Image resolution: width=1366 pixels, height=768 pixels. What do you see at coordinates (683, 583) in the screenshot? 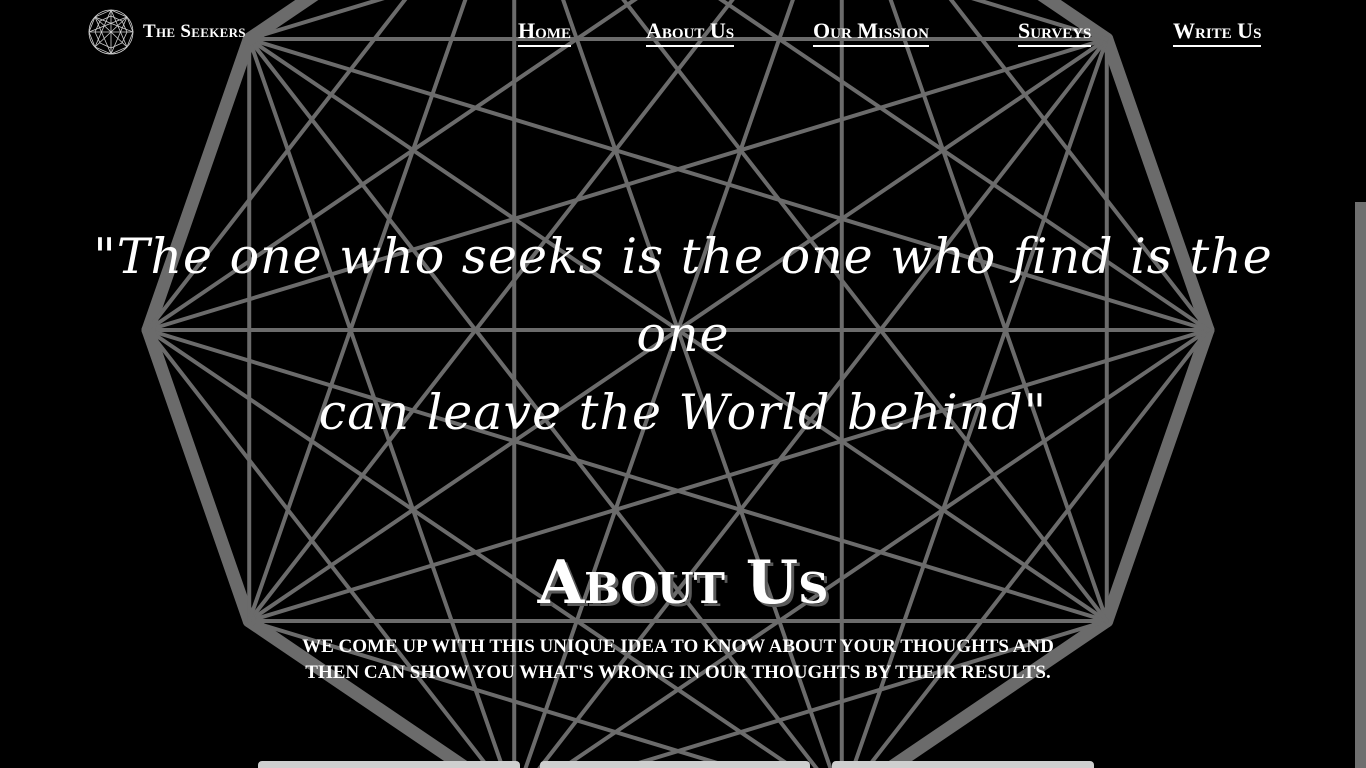
I see `about-us-heading: About Us` at bounding box center [683, 583].